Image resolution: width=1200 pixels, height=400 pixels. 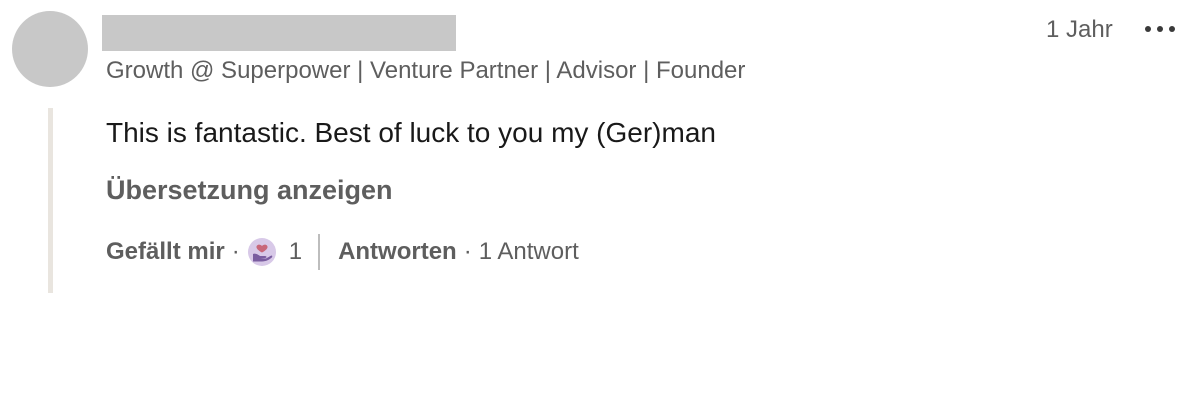 I want to click on divider, so click(x=319, y=252).